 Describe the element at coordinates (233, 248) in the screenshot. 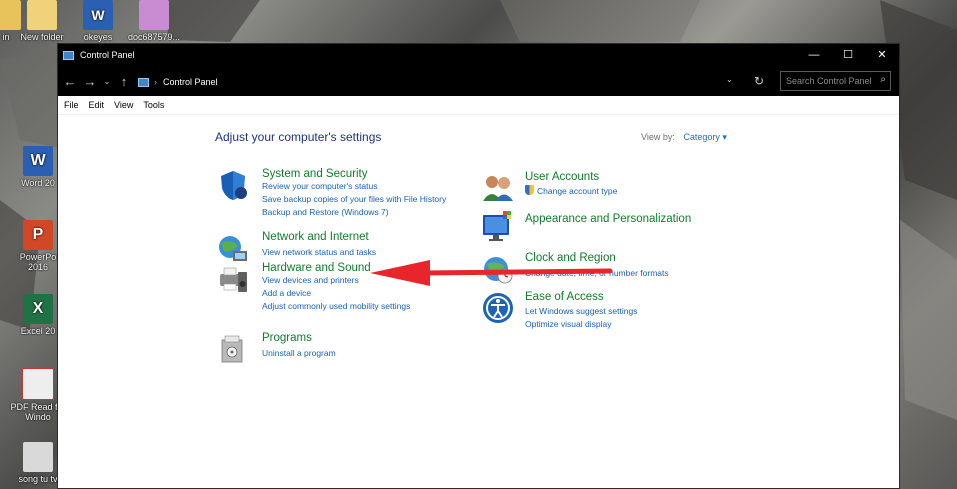

I see `network-globe-icon` at that location.